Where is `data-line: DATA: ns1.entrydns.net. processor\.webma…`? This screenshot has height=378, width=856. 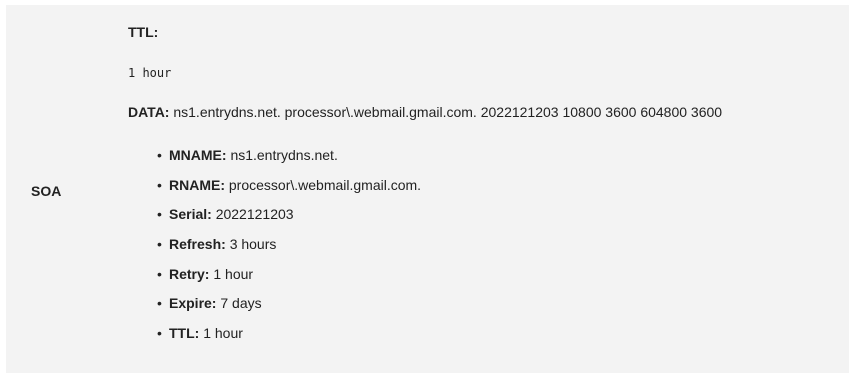
data-line: DATA: ns1.entrydns.net. processor\.webma… is located at coordinates (425, 112).